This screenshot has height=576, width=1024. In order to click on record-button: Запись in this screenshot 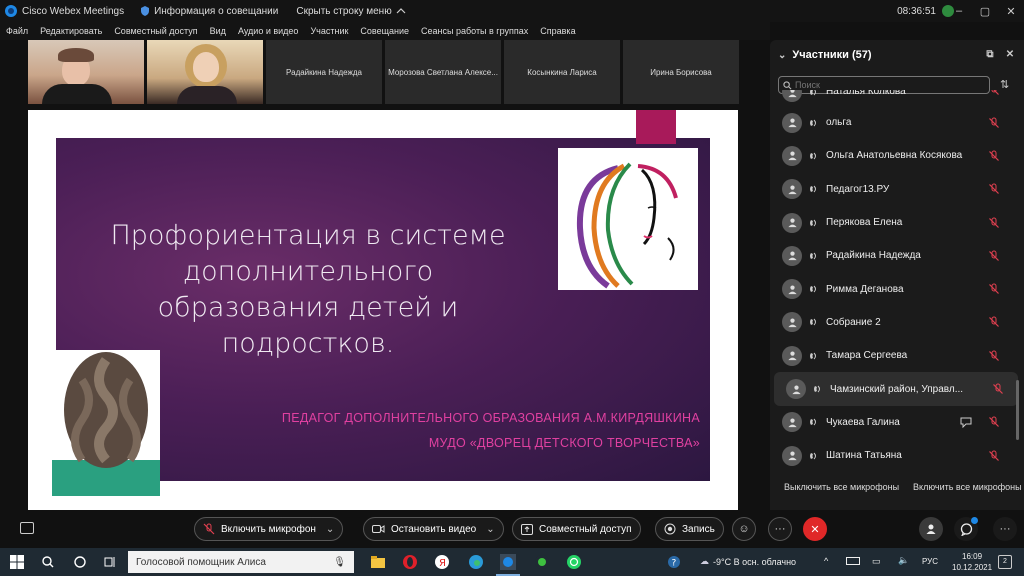, I will do `click(689, 529)`.